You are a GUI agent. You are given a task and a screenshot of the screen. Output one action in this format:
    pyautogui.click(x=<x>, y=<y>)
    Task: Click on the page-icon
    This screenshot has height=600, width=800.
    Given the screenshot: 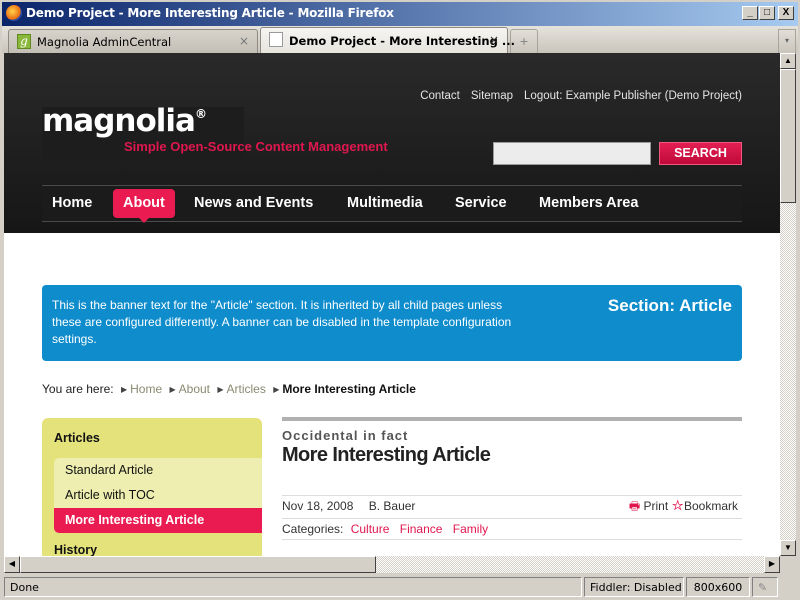 What is the action you would take?
    pyautogui.click(x=276, y=39)
    